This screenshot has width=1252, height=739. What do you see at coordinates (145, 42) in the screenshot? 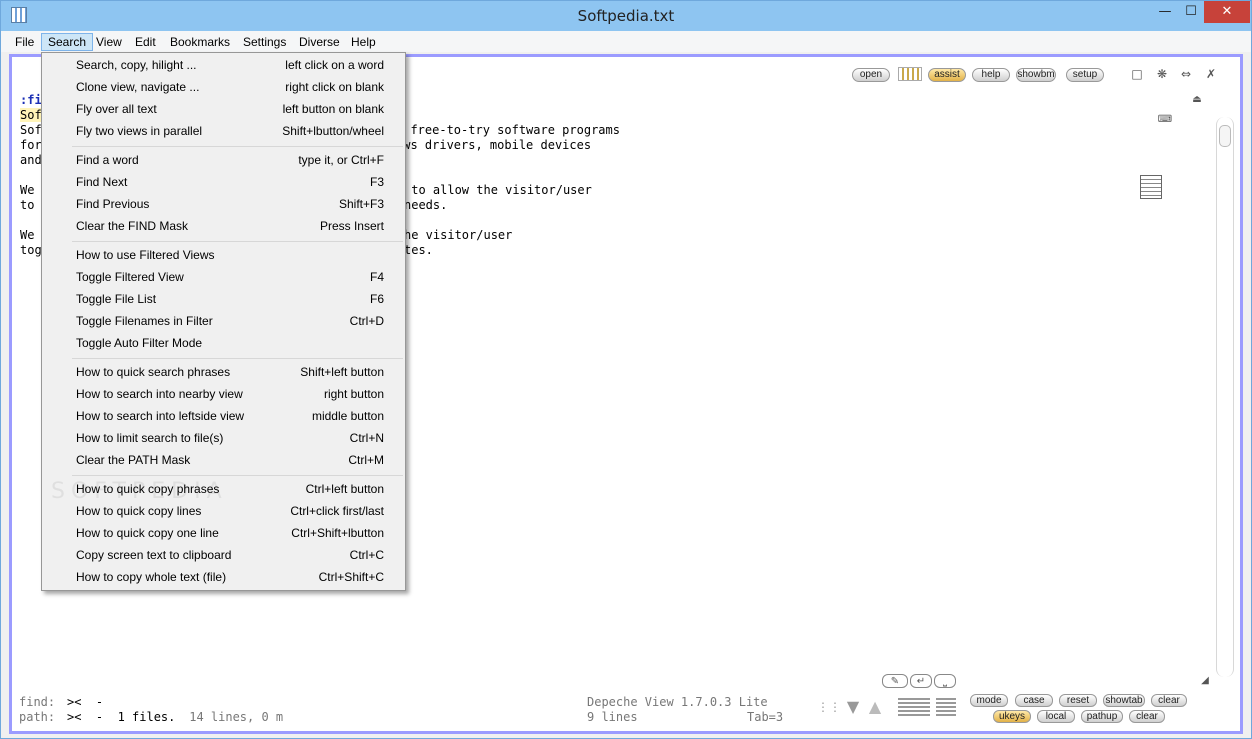
I see `menu-edit: Edit` at bounding box center [145, 42].